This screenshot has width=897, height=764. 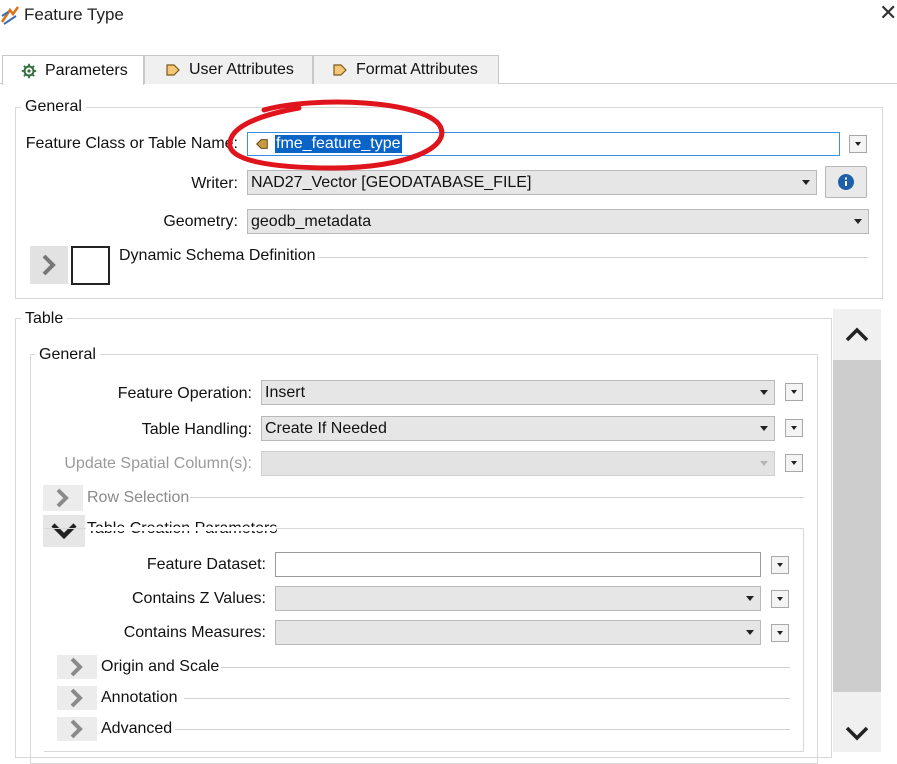 I want to click on row-selection-expand, so click(x=63, y=498).